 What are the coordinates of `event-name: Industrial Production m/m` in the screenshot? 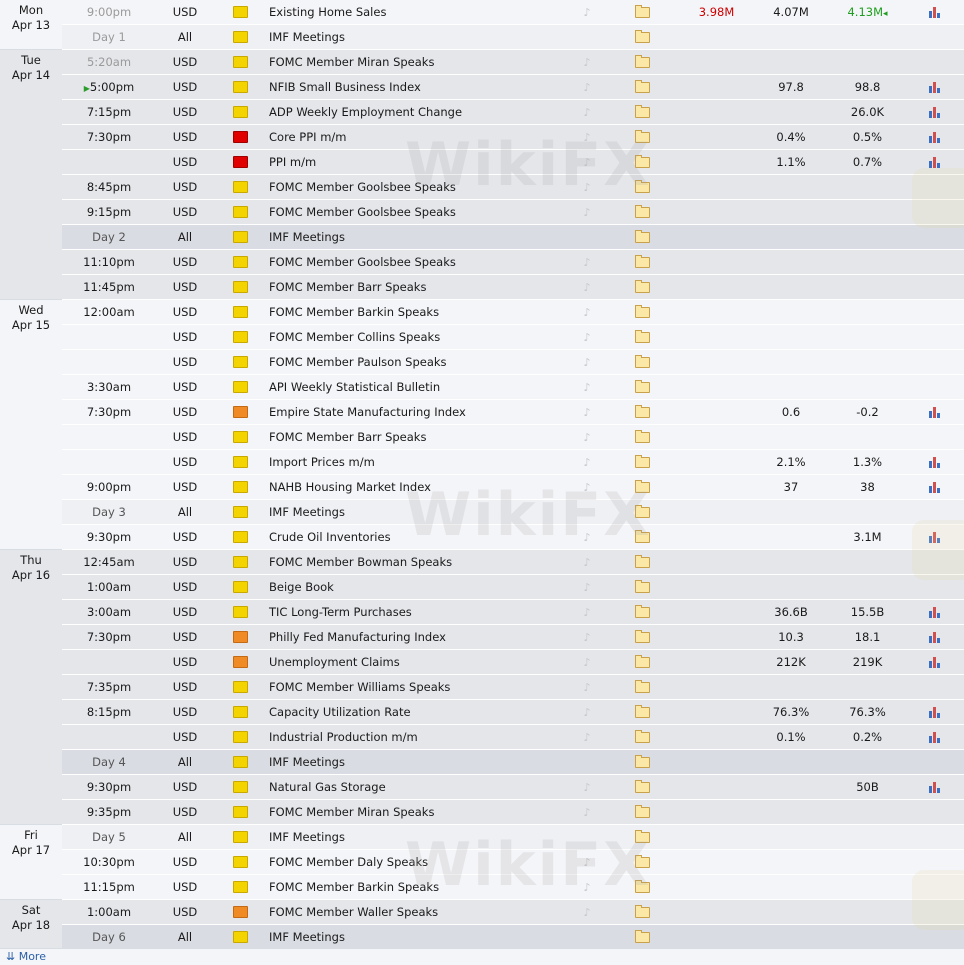 It's located at (418, 737).